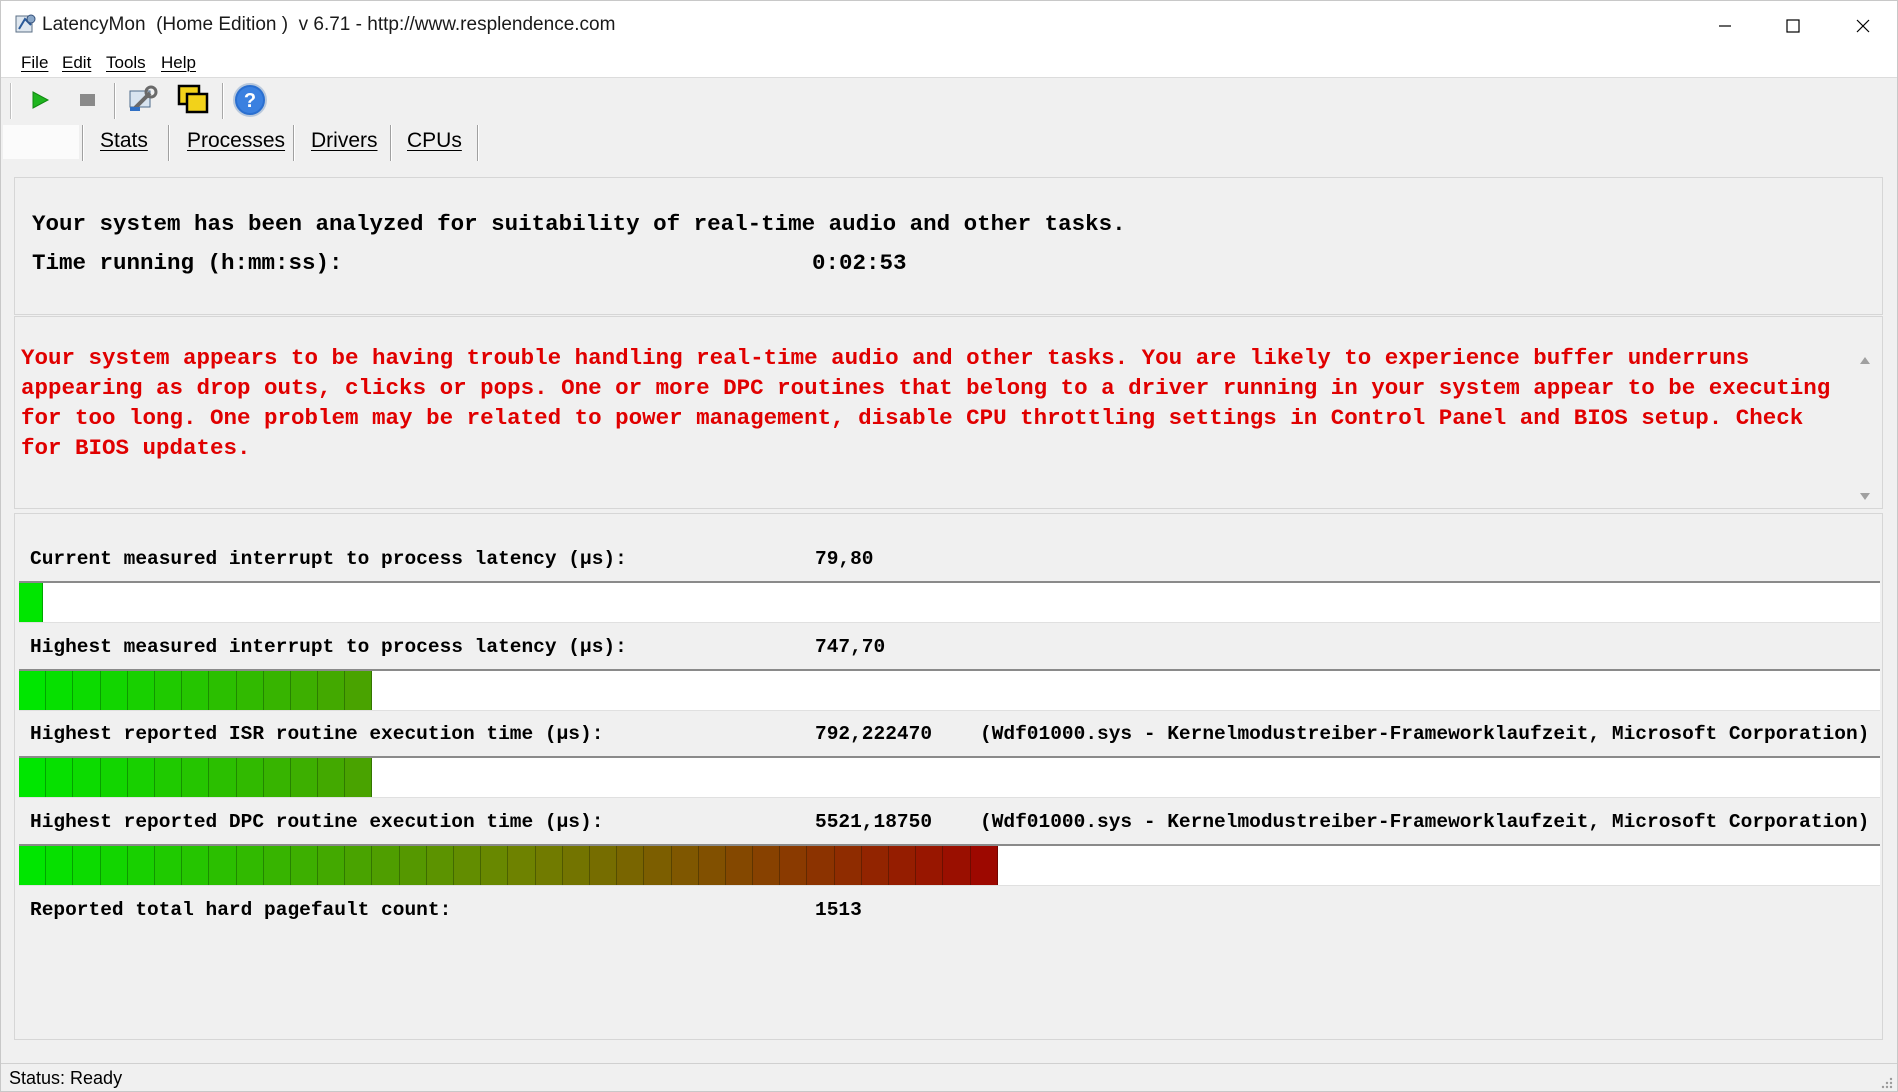 The height and width of the screenshot is (1092, 1898). I want to click on stop-icon, so click(87, 100).